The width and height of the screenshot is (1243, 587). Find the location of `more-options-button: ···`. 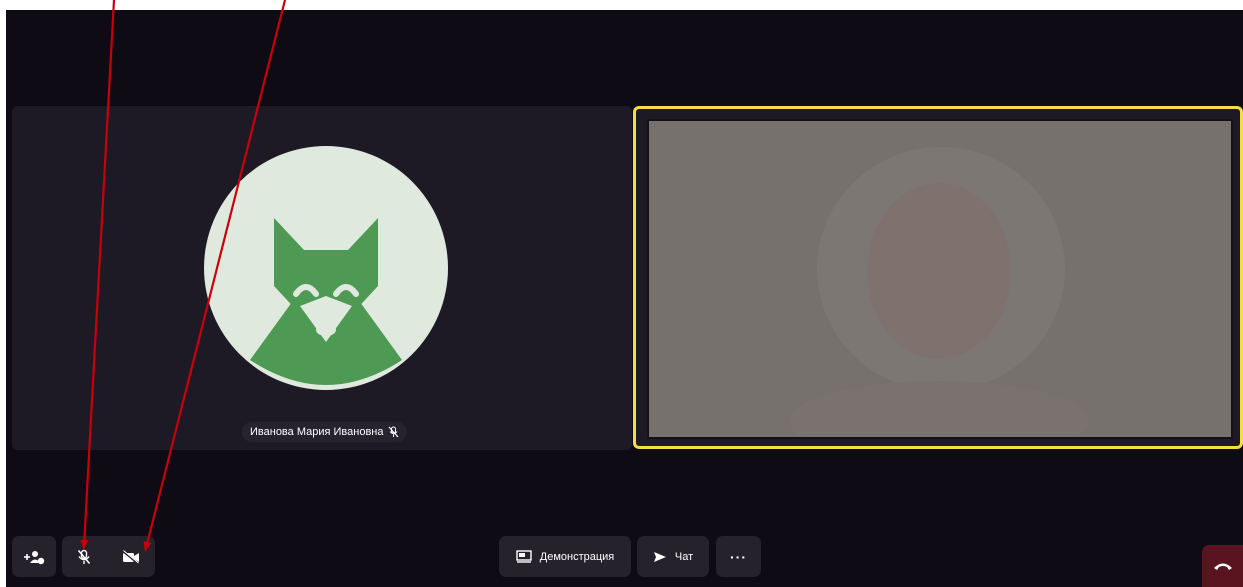

more-options-button: ··· is located at coordinates (738, 556).